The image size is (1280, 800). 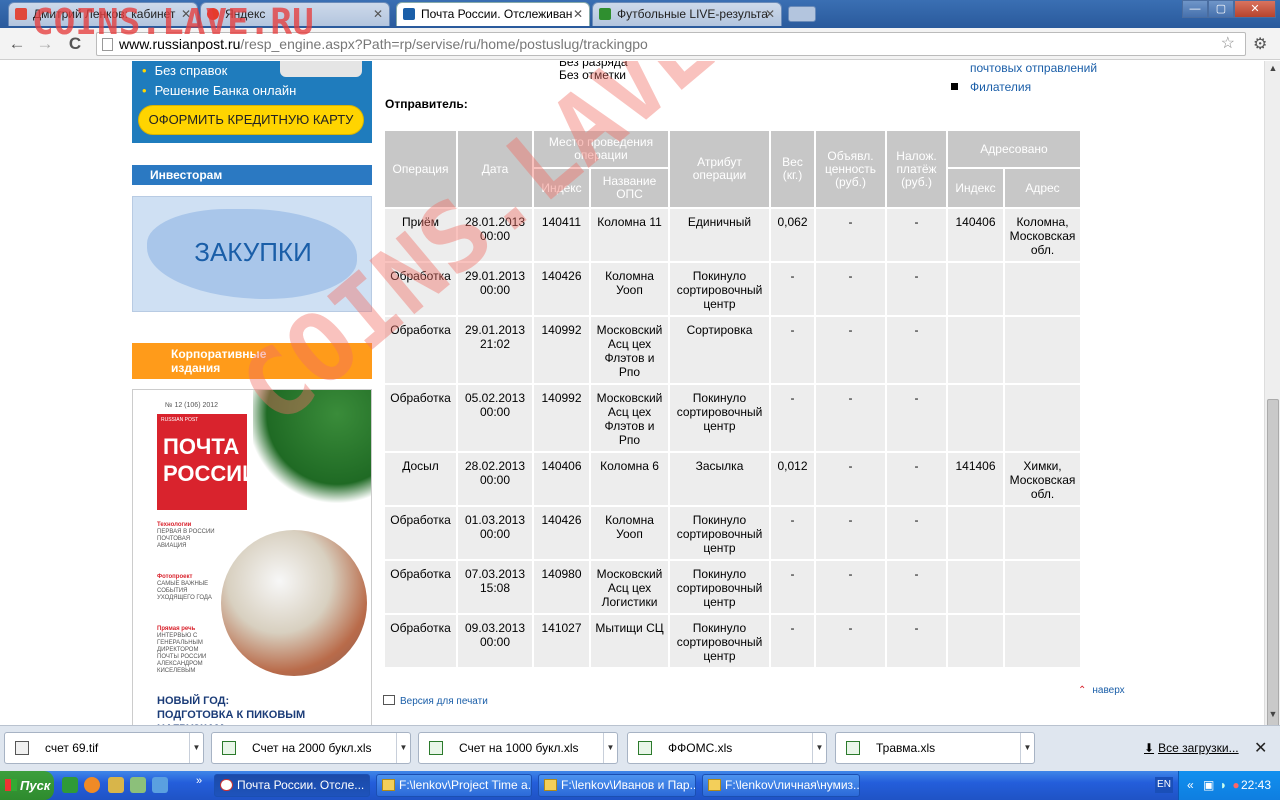 What do you see at coordinates (495, 169) in the screenshot?
I see `col-date: Дата` at bounding box center [495, 169].